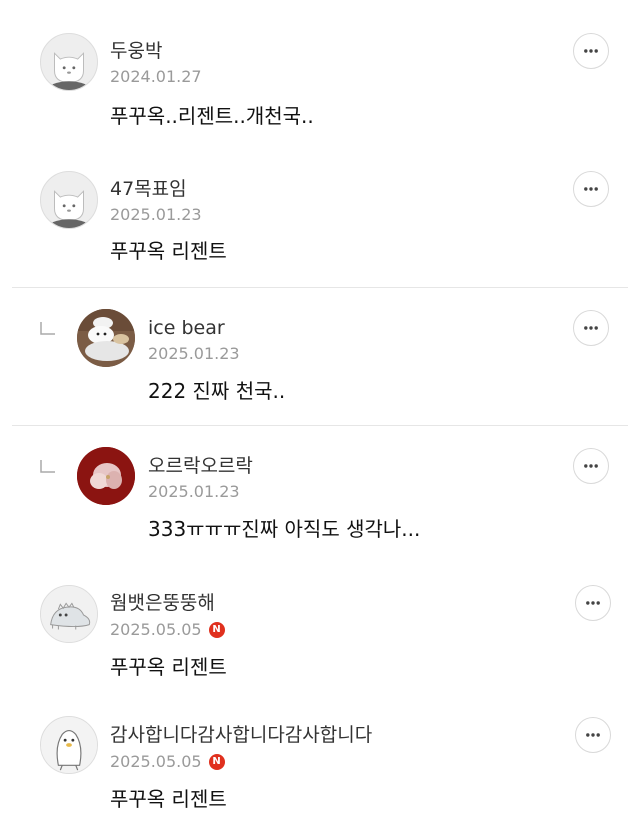 This screenshot has width=640, height=833. I want to click on more-options-button, so click(593, 735).